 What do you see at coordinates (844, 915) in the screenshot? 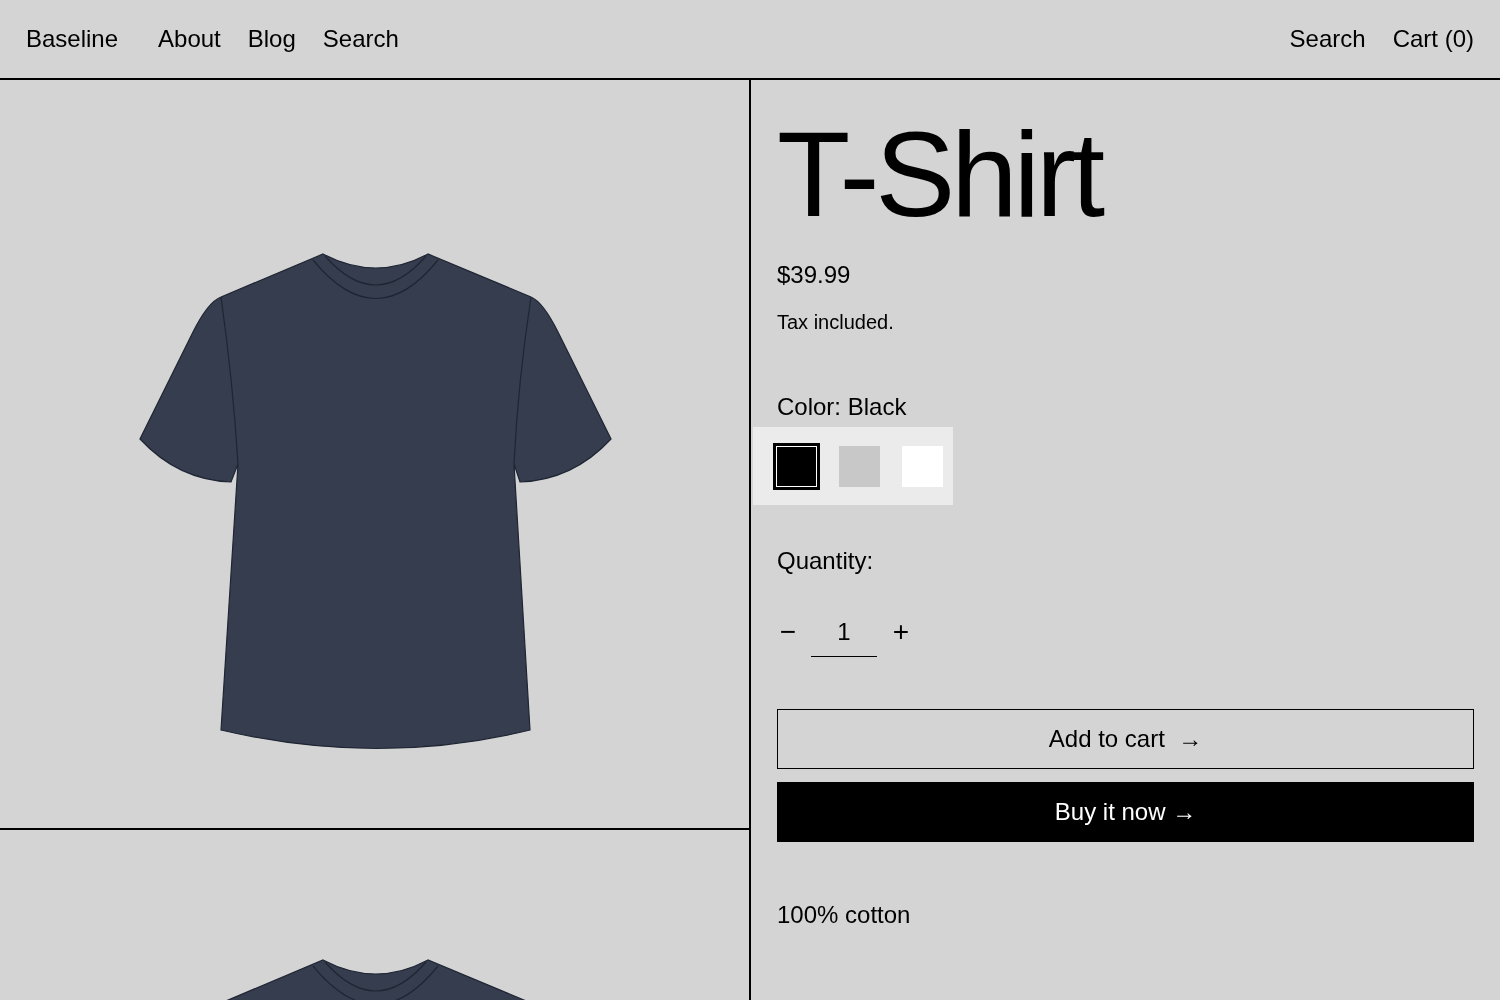
I see `product-description: 100% cotton` at bounding box center [844, 915].